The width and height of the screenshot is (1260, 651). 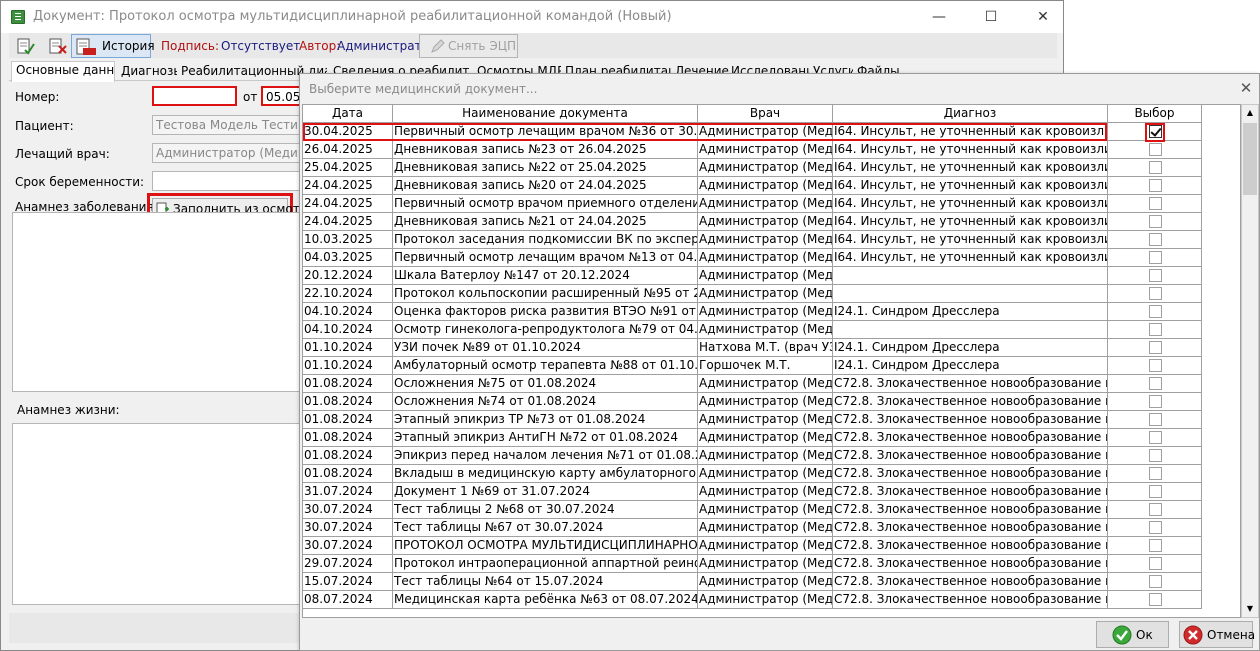 What do you see at coordinates (348, 240) in the screenshot?
I see `cell-date: 10.03.2025` at bounding box center [348, 240].